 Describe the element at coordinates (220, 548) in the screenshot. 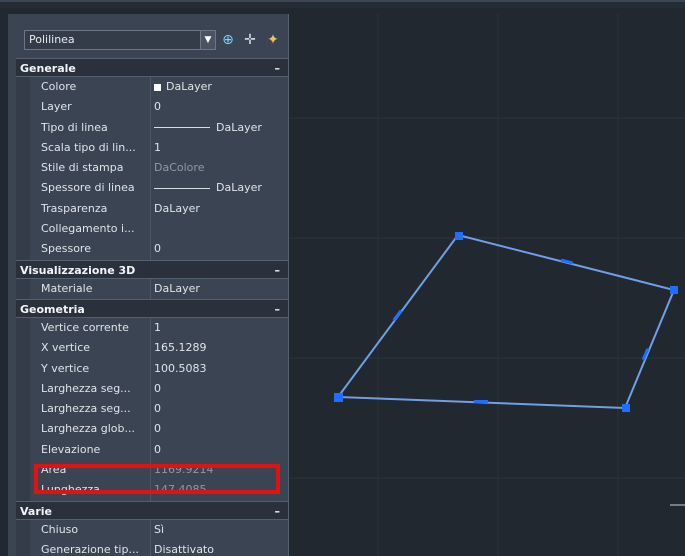

I see `property-value: Disattivato` at that location.